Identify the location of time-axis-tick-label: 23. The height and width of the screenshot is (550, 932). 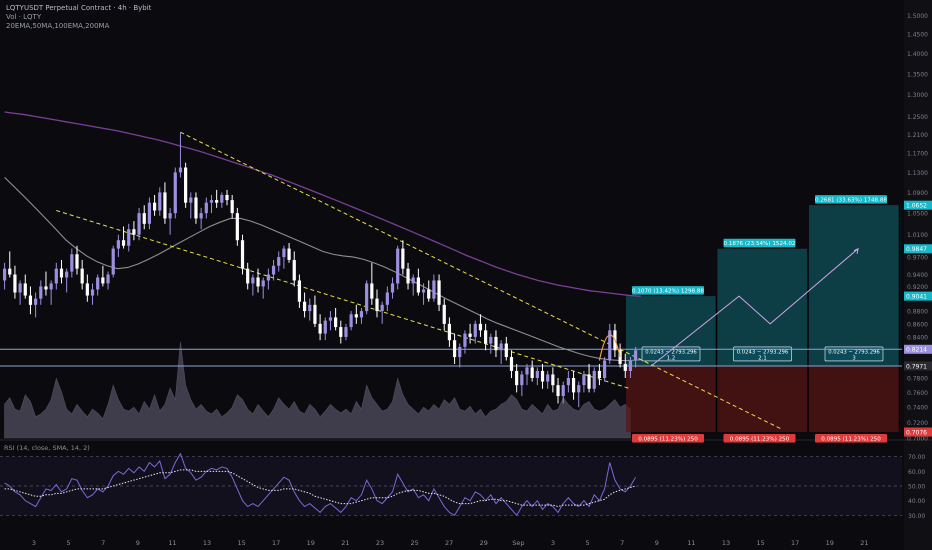
(380, 543).